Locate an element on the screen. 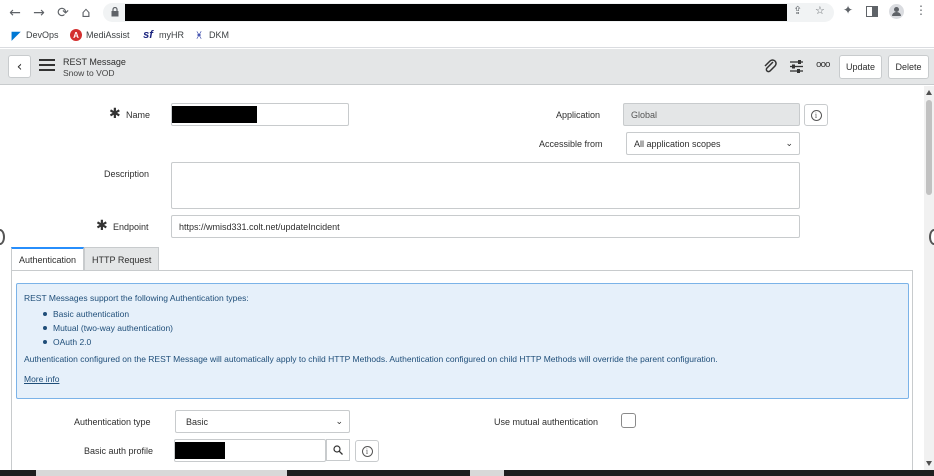  profile-icon is located at coordinates (896, 11).